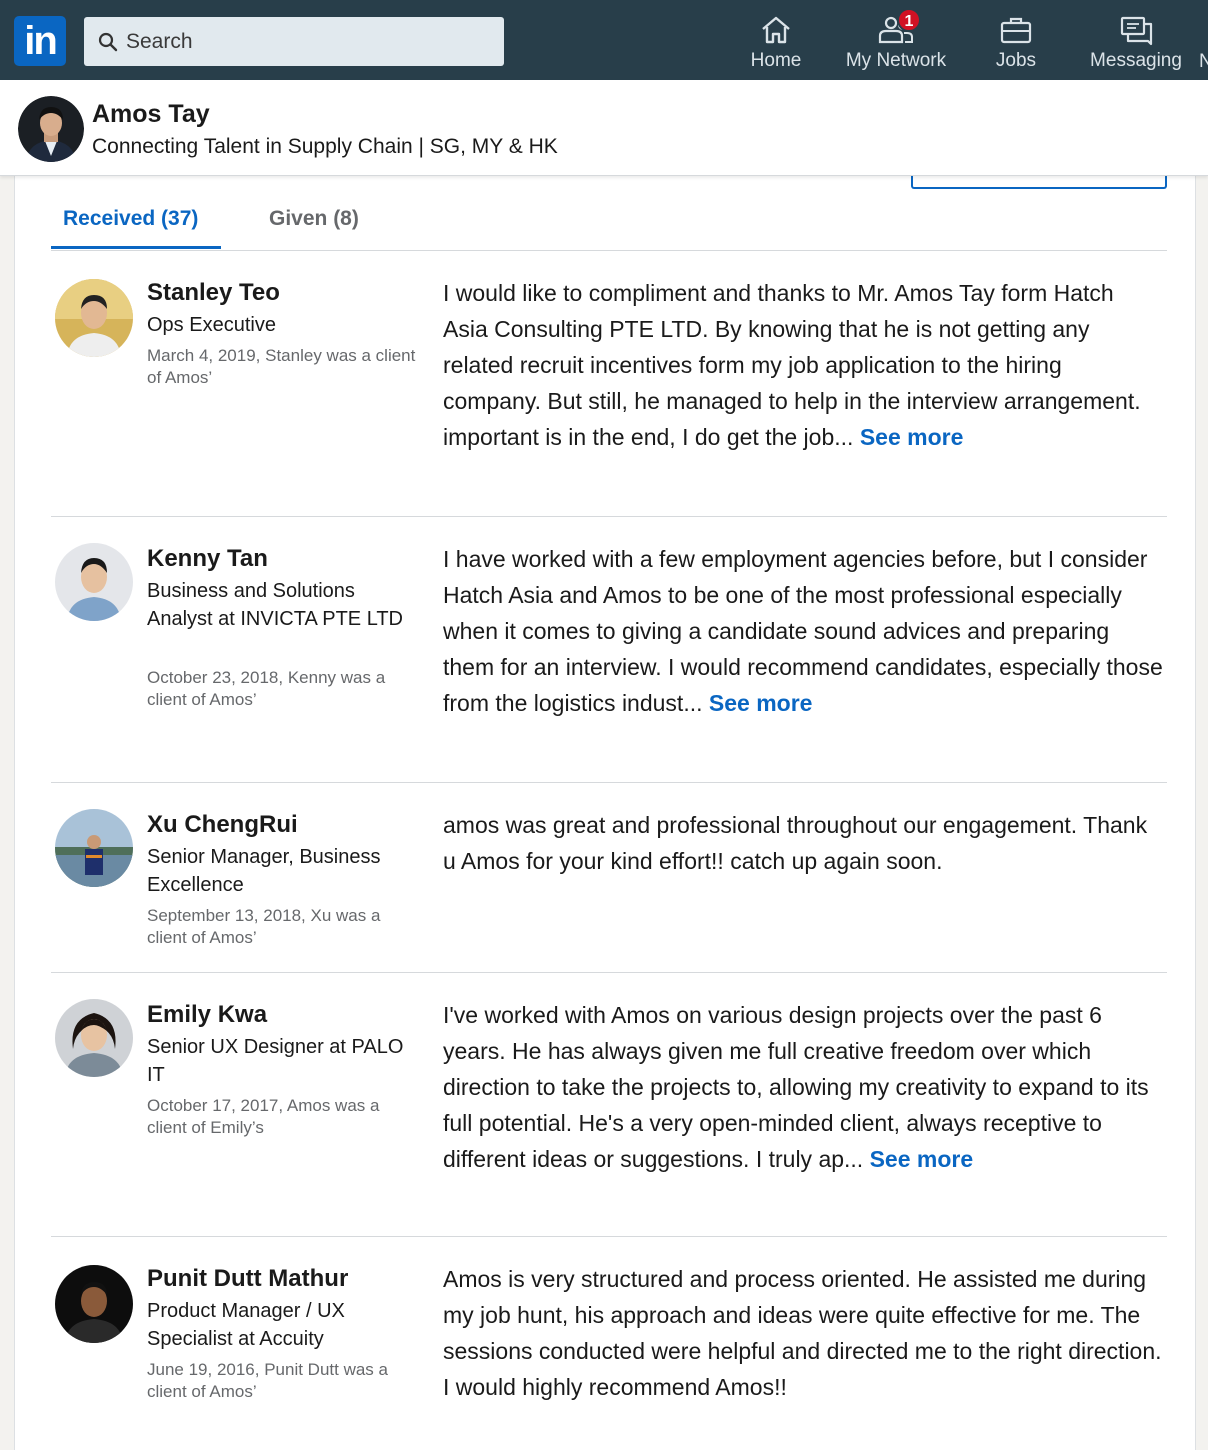  I want to click on nav-my-network: 1 My Network, so click(896, 41).